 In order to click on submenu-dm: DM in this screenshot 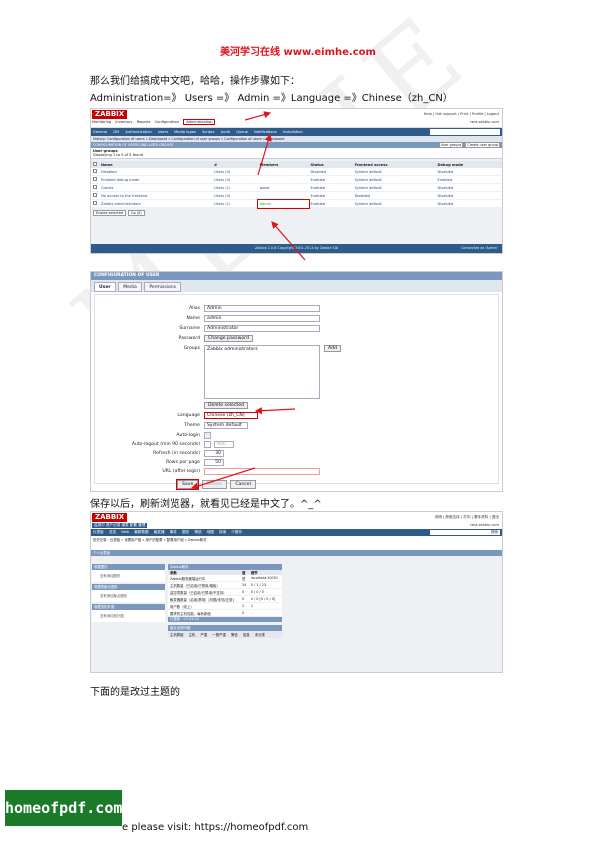, I will do `click(116, 132)`.